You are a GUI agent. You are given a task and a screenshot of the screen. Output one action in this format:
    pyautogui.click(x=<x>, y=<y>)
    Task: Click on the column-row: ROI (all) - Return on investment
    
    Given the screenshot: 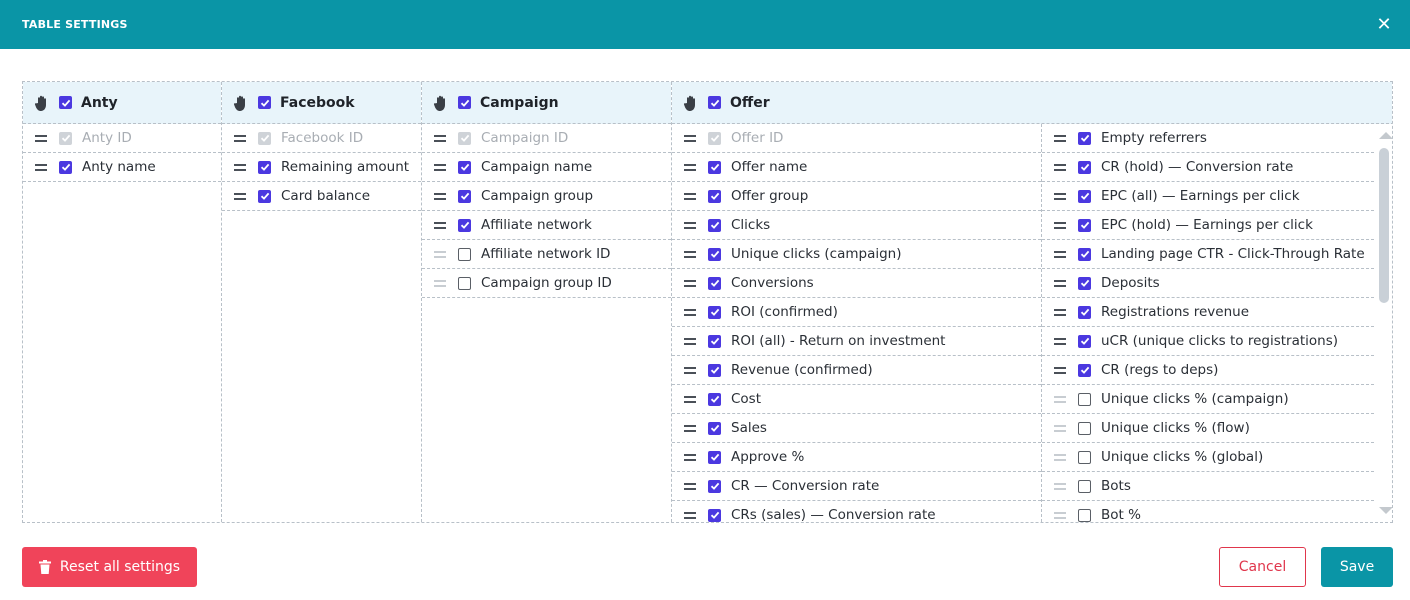 What is the action you would take?
    pyautogui.click(x=856, y=341)
    